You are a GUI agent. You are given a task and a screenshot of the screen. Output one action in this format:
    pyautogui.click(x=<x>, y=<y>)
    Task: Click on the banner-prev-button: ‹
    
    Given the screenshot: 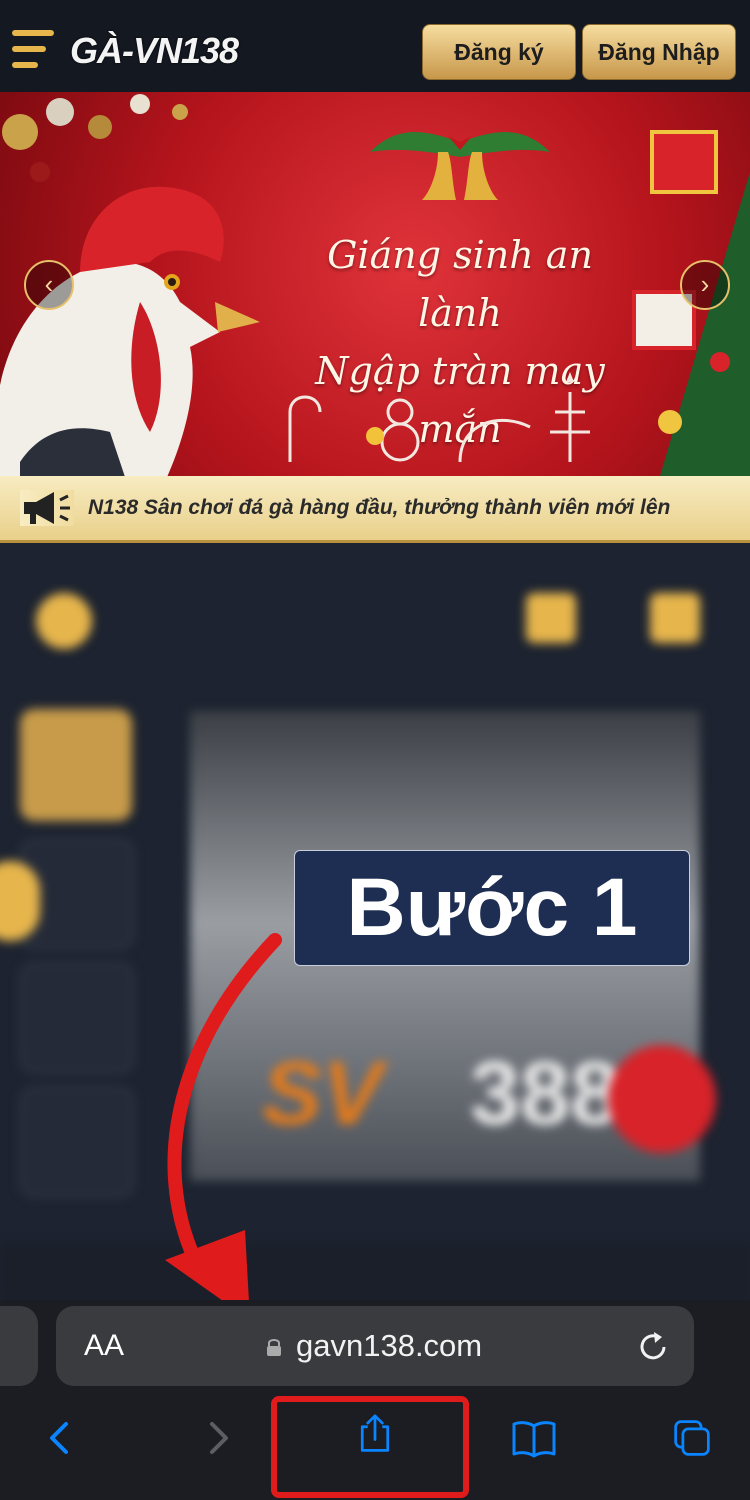 What is the action you would take?
    pyautogui.click(x=49, y=285)
    